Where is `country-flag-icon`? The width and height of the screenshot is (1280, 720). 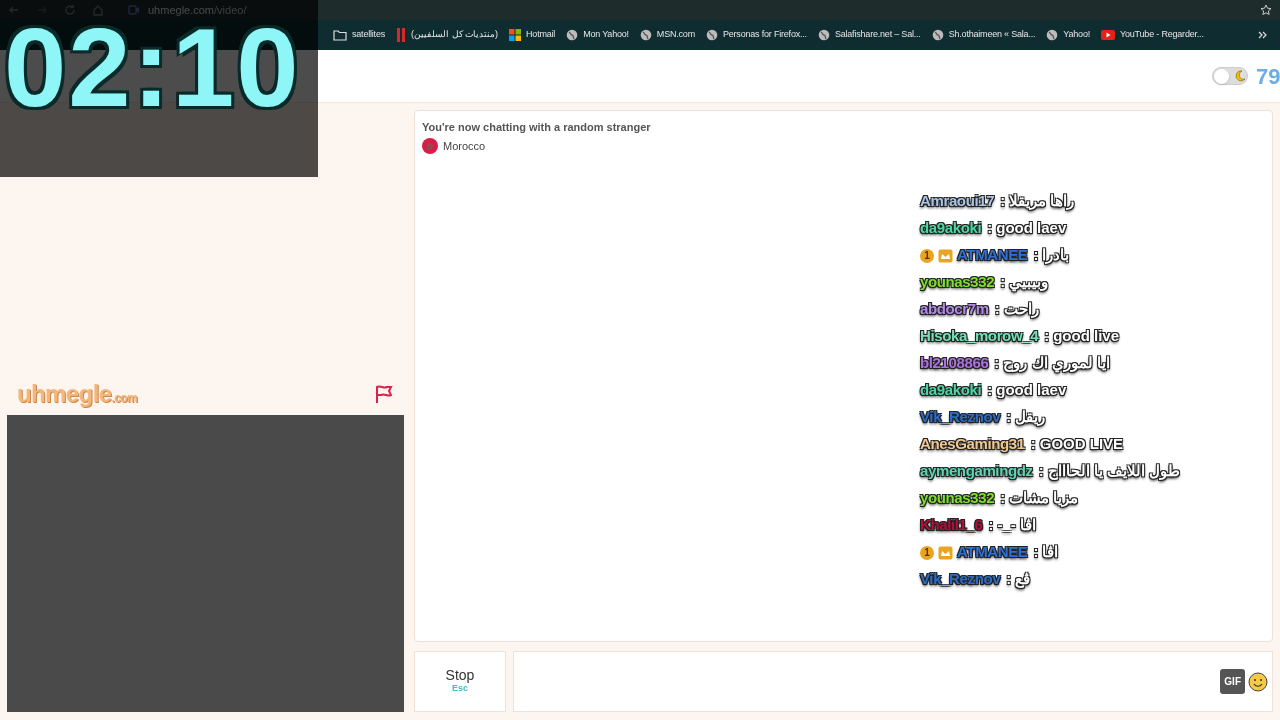 country-flag-icon is located at coordinates (430, 145).